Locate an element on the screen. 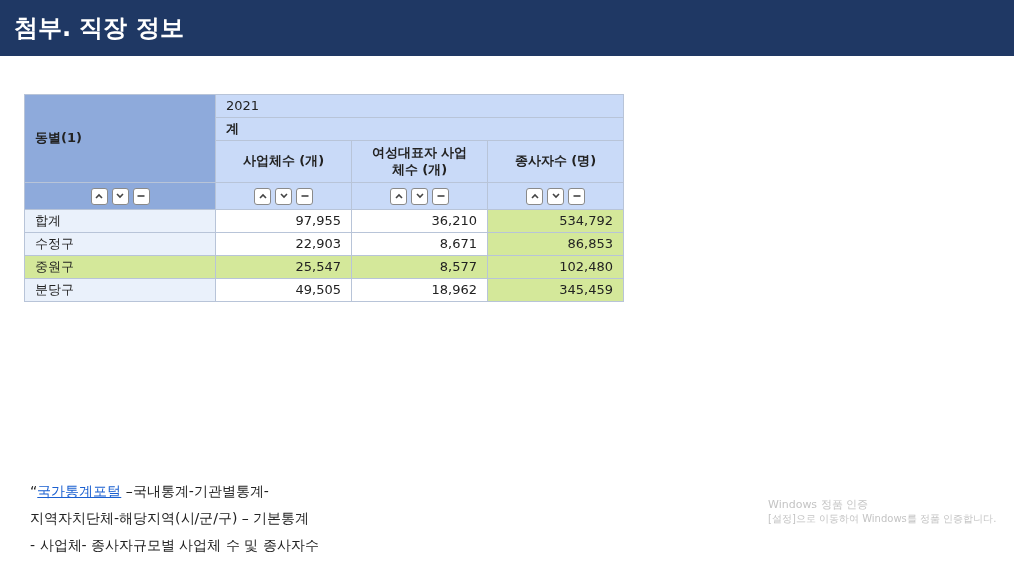 The width and height of the screenshot is (1014, 570). row-label-cell: 중원구 is located at coordinates (120, 267).